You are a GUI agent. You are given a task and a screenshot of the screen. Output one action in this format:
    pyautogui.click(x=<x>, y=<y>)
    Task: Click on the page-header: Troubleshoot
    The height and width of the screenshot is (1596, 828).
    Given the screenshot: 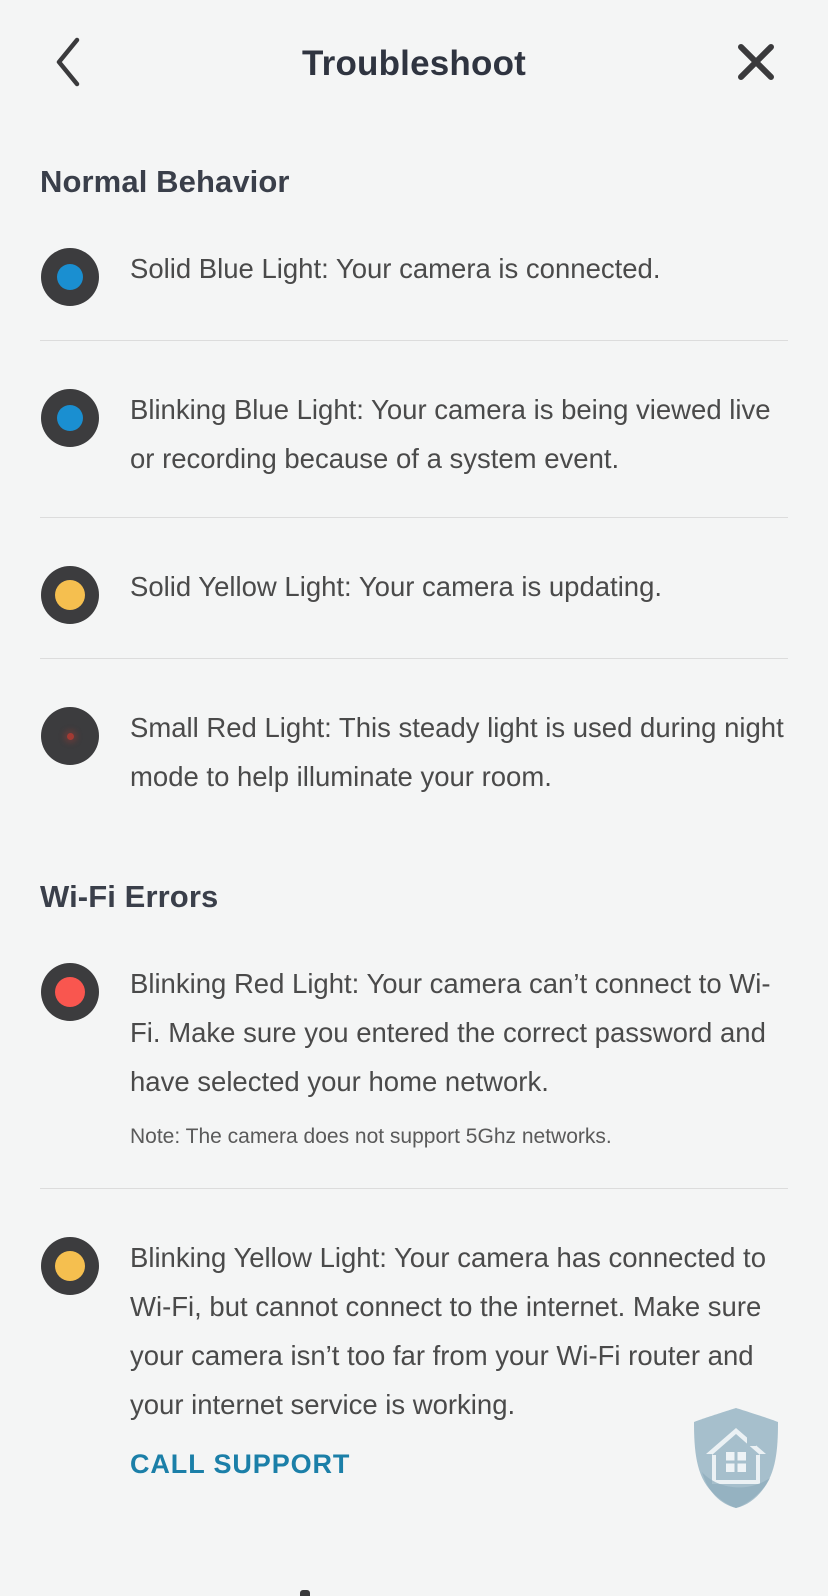 What is the action you would take?
    pyautogui.click(x=414, y=64)
    